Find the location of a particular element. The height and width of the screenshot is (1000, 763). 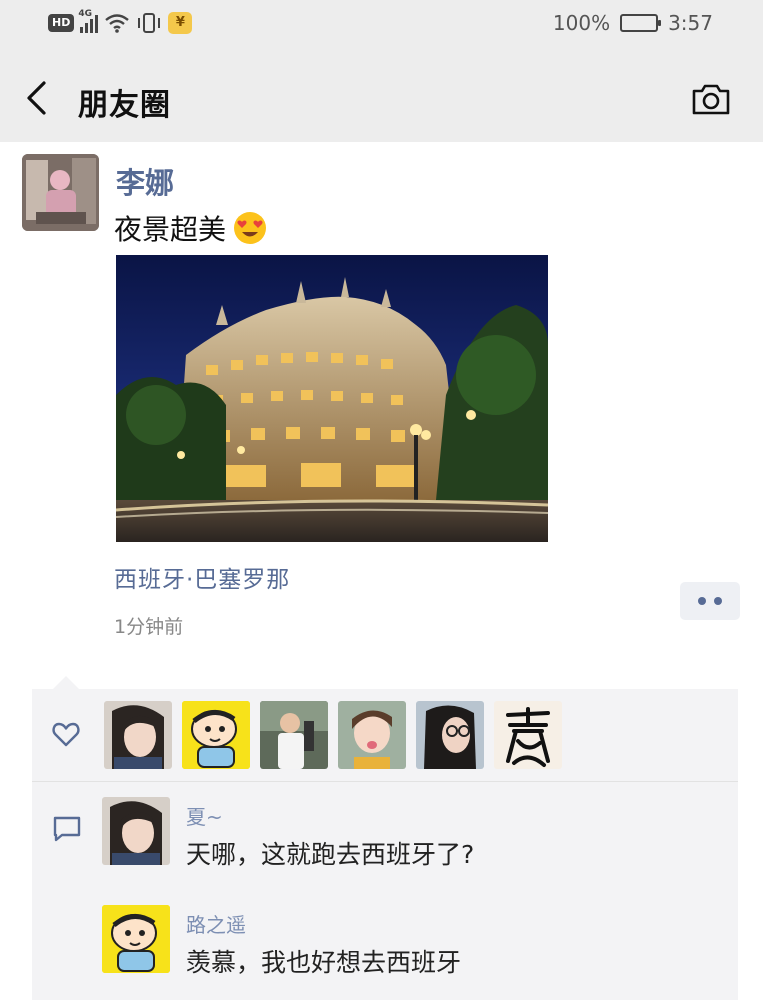

camera-icon is located at coordinates (711, 99).